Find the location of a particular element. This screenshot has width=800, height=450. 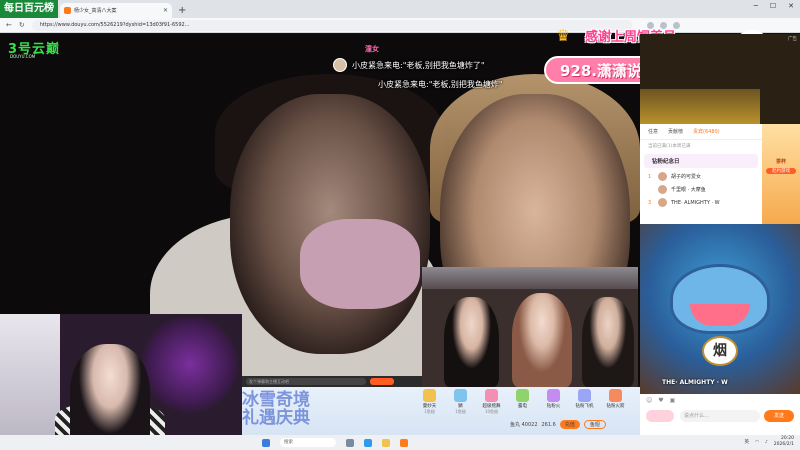

ad-label: 广告 is located at coordinates (792, 39).